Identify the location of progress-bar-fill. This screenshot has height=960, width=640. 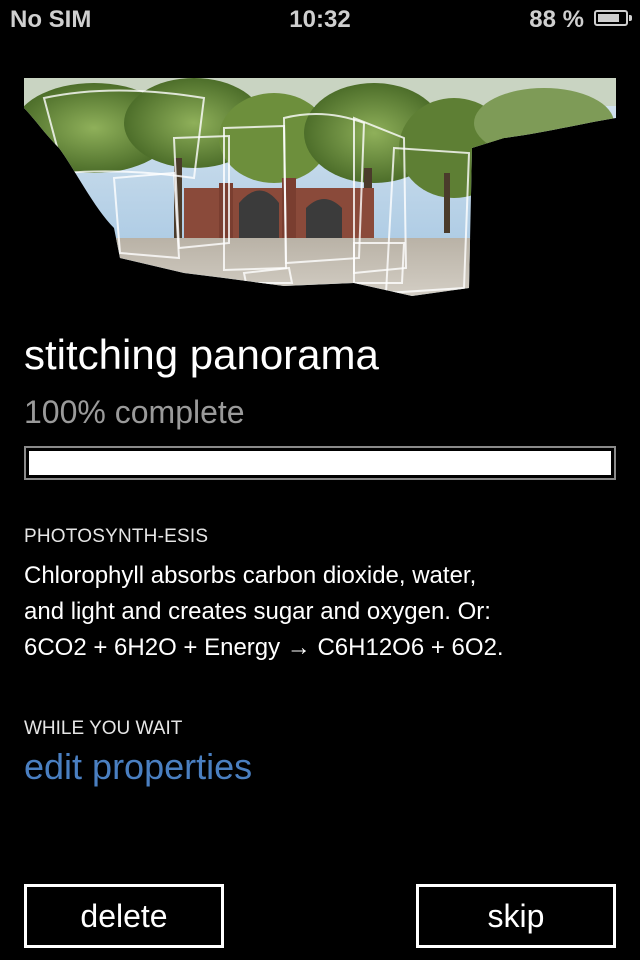
(320, 463).